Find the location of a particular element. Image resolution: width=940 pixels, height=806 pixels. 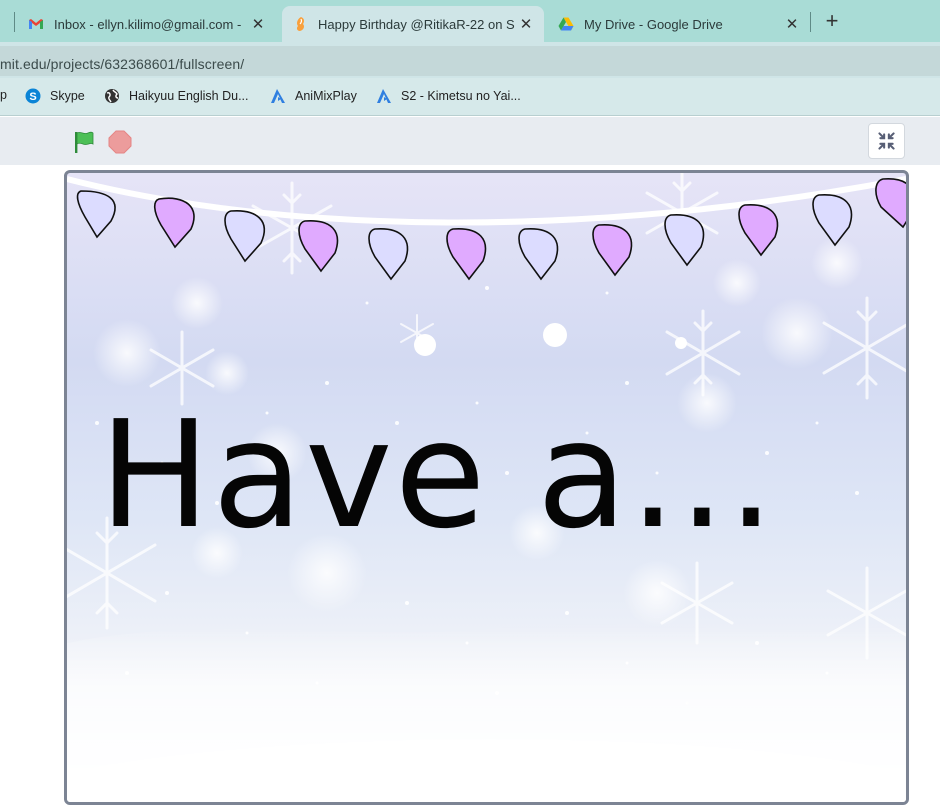

tab-title: Inbox - ellyn.kilimo@gmail.com - is located at coordinates (148, 24).